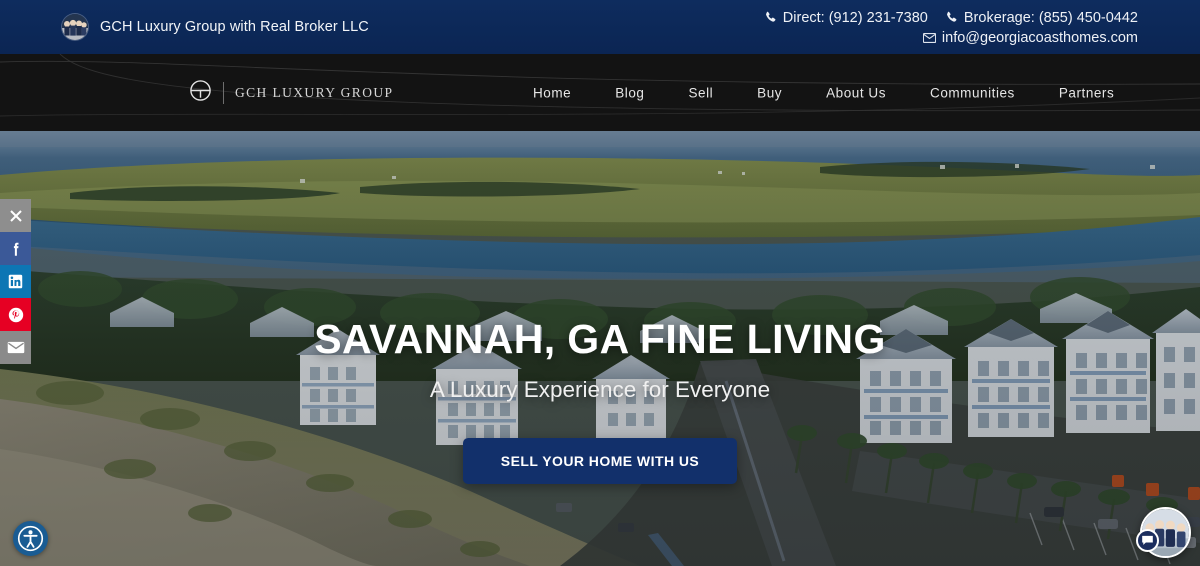 Image resolution: width=1200 pixels, height=566 pixels. What do you see at coordinates (600, 389) in the screenshot?
I see `hero-subtitle: A Luxury Experience for Everyone` at bounding box center [600, 389].